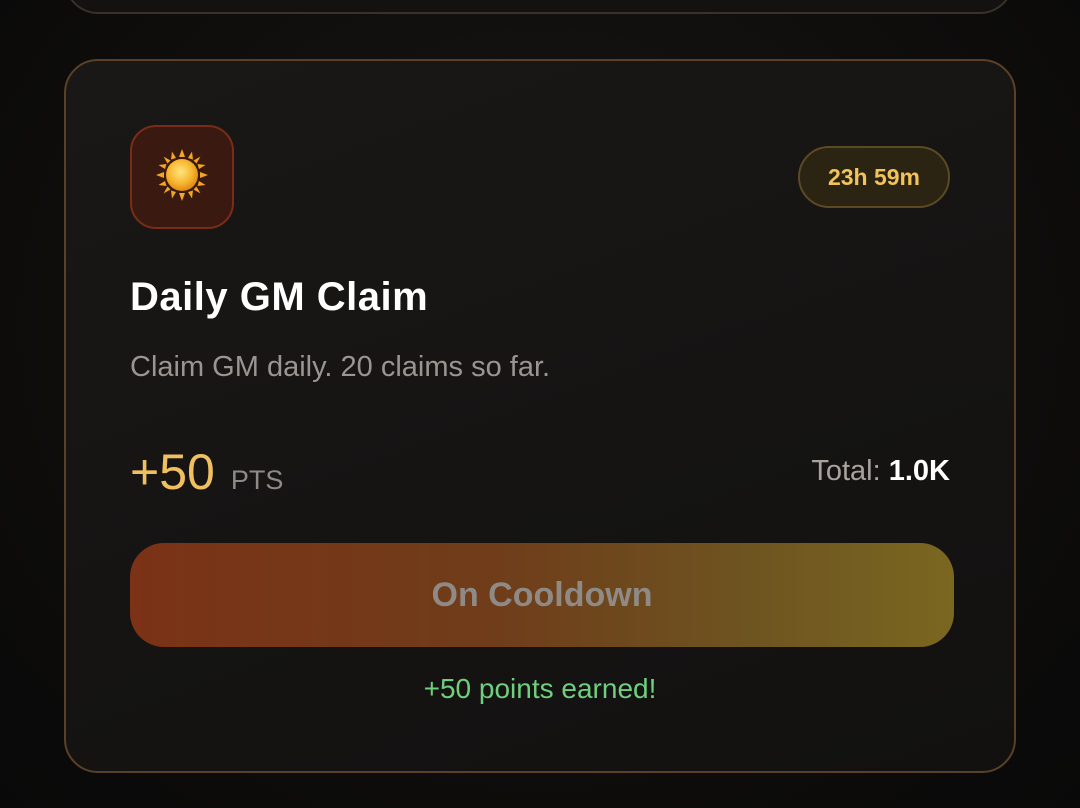 Image resolution: width=1080 pixels, height=808 pixels. Describe the element at coordinates (846, 471) in the screenshot. I see `total-label: Total:` at that location.